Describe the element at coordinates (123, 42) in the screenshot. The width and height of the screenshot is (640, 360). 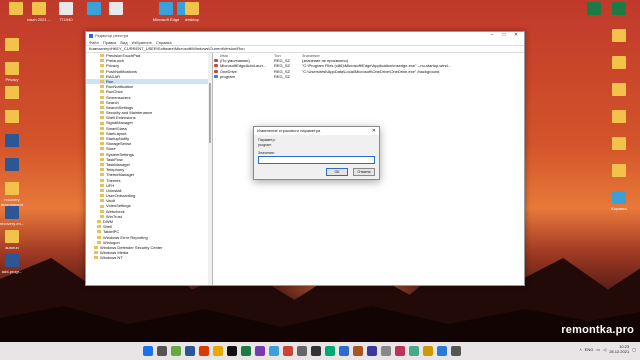
I see `menu-item: Вид` at that location.